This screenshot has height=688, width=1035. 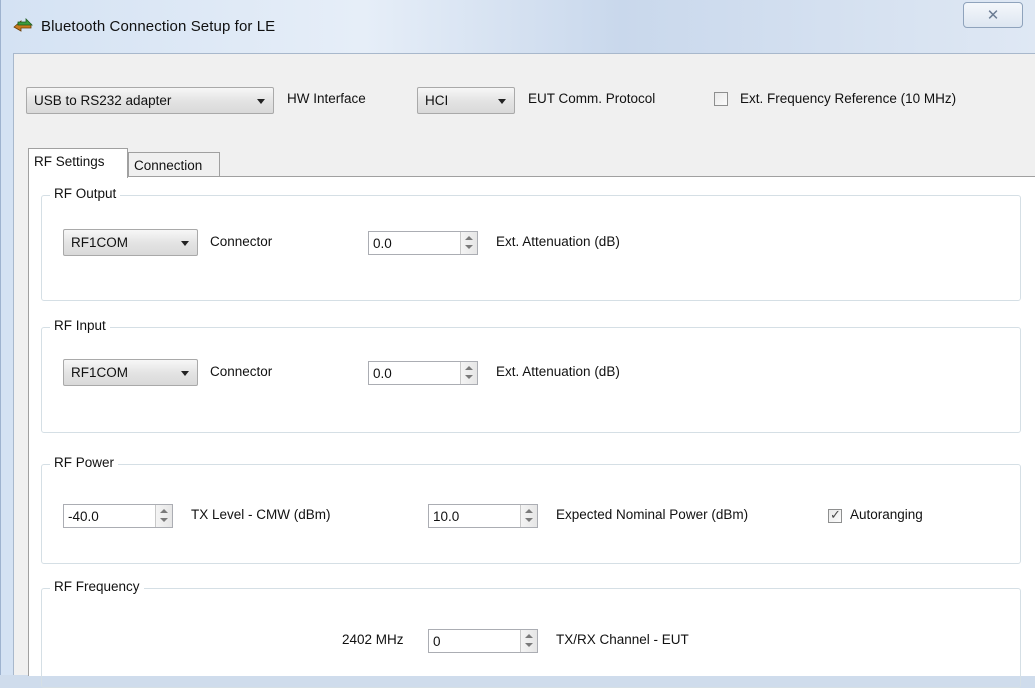 I want to click on checkmark-icon: ✓, so click(x=835, y=514).